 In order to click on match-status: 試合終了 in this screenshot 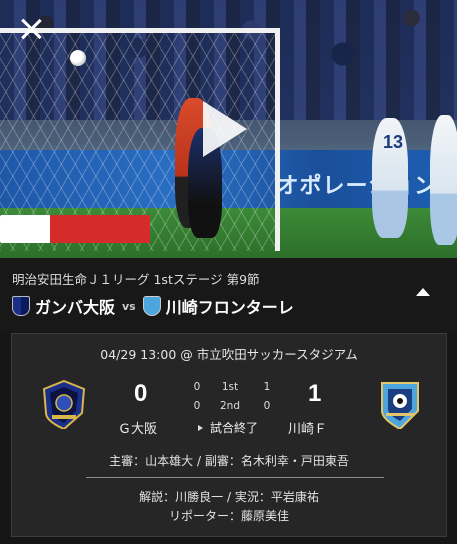, I will do `click(228, 427)`.